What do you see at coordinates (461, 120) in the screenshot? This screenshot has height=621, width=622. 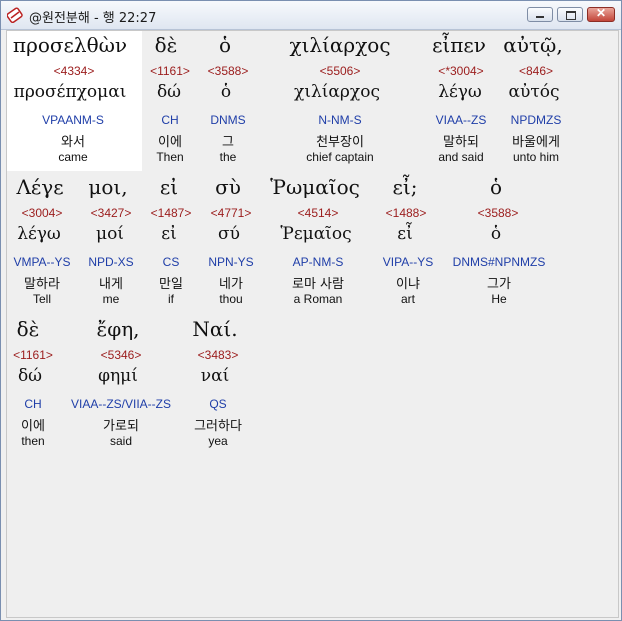 I see `parsing-code: VIAA--ZS` at bounding box center [461, 120].